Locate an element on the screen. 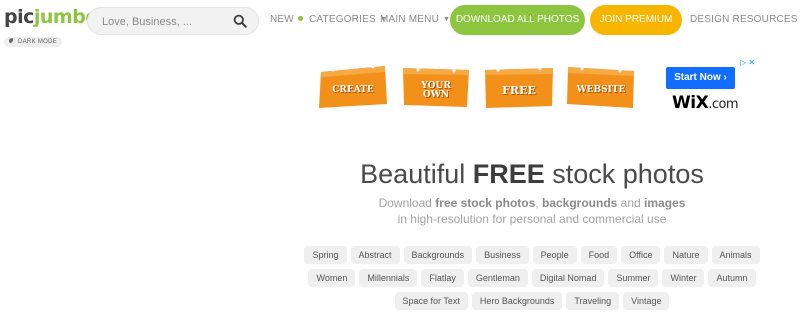 The image size is (800, 322). tag-link: People is located at coordinates (554, 255).